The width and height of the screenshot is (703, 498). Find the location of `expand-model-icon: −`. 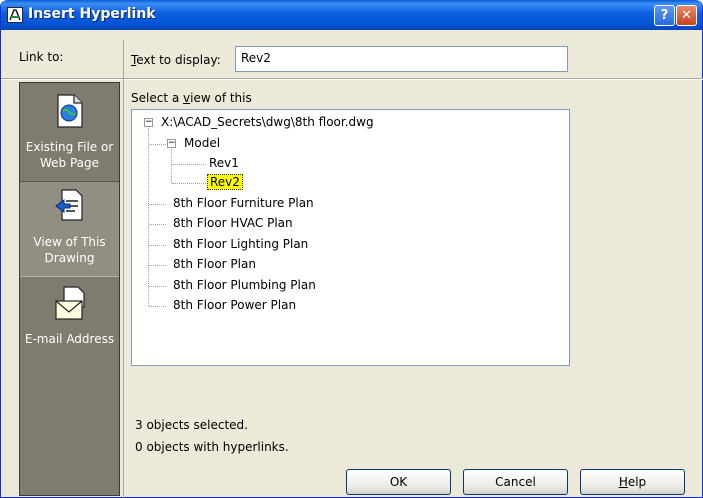

expand-model-icon: − is located at coordinates (171, 143).